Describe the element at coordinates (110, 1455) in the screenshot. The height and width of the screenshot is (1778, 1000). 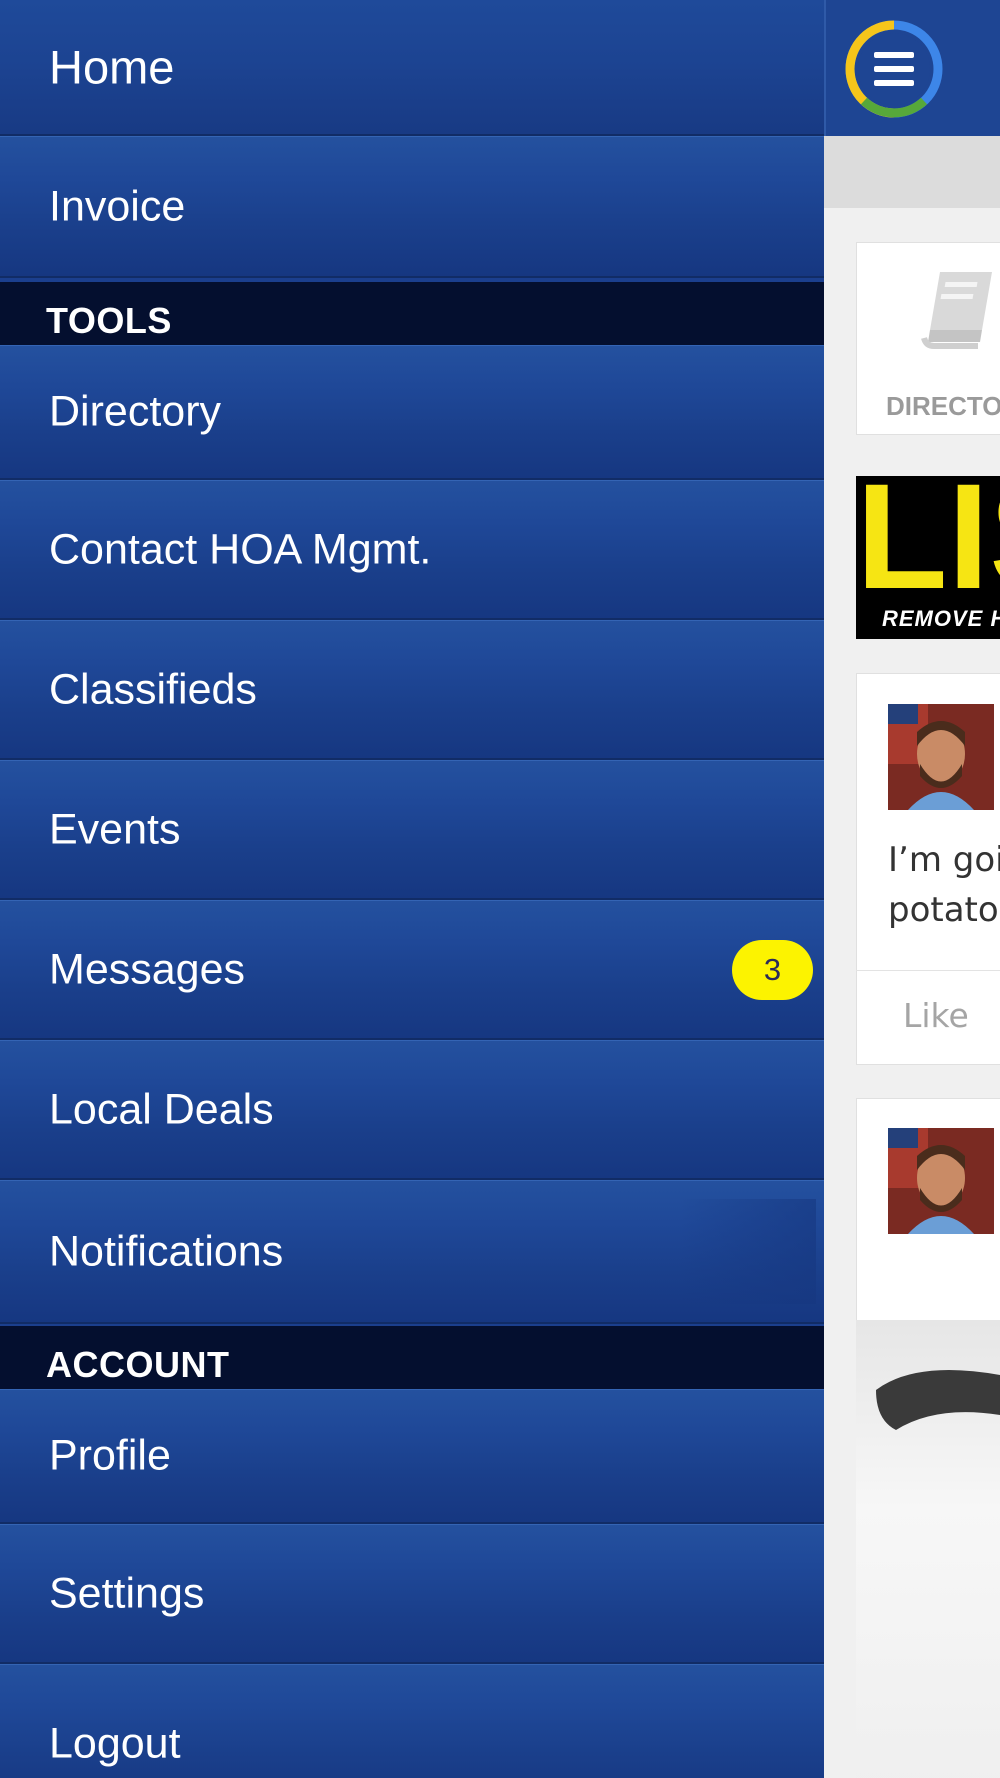
I see `nav-item-profile-label: Profile` at that location.